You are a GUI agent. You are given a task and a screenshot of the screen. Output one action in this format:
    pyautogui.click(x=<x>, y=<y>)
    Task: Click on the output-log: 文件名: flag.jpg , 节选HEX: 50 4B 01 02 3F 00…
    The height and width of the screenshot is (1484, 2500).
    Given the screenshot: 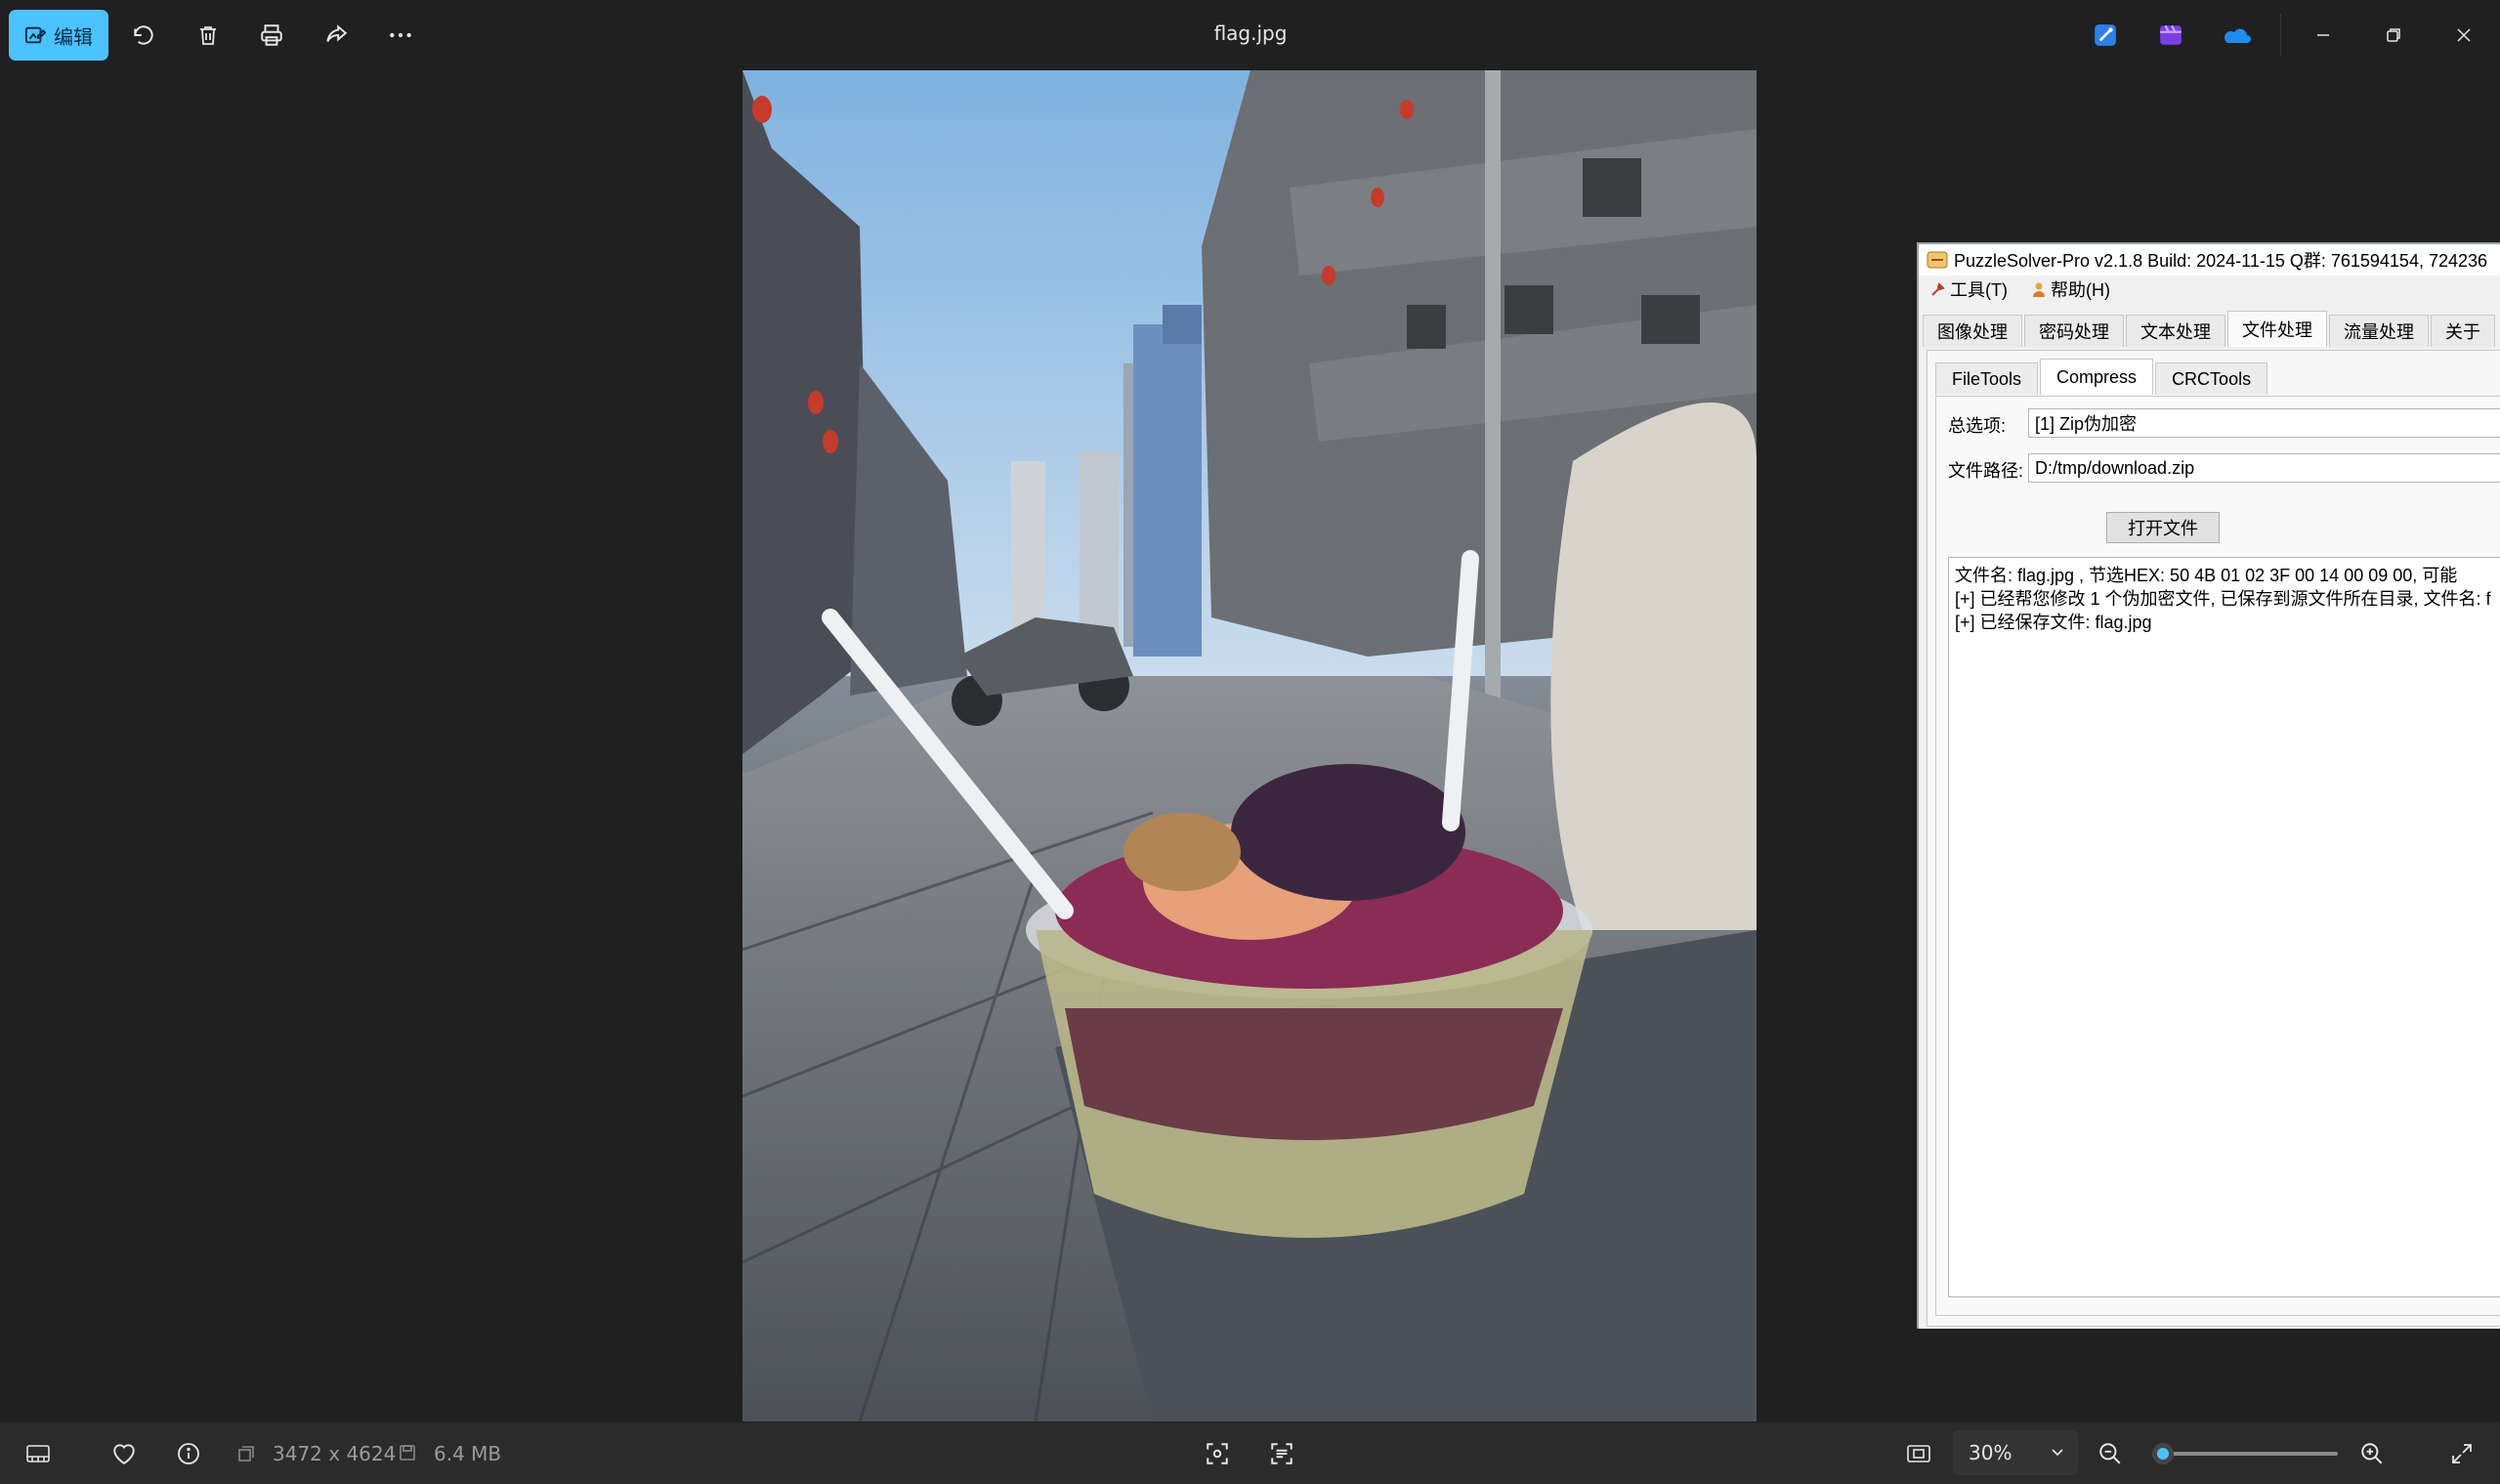 What is the action you would take?
    pyautogui.click(x=2224, y=927)
    